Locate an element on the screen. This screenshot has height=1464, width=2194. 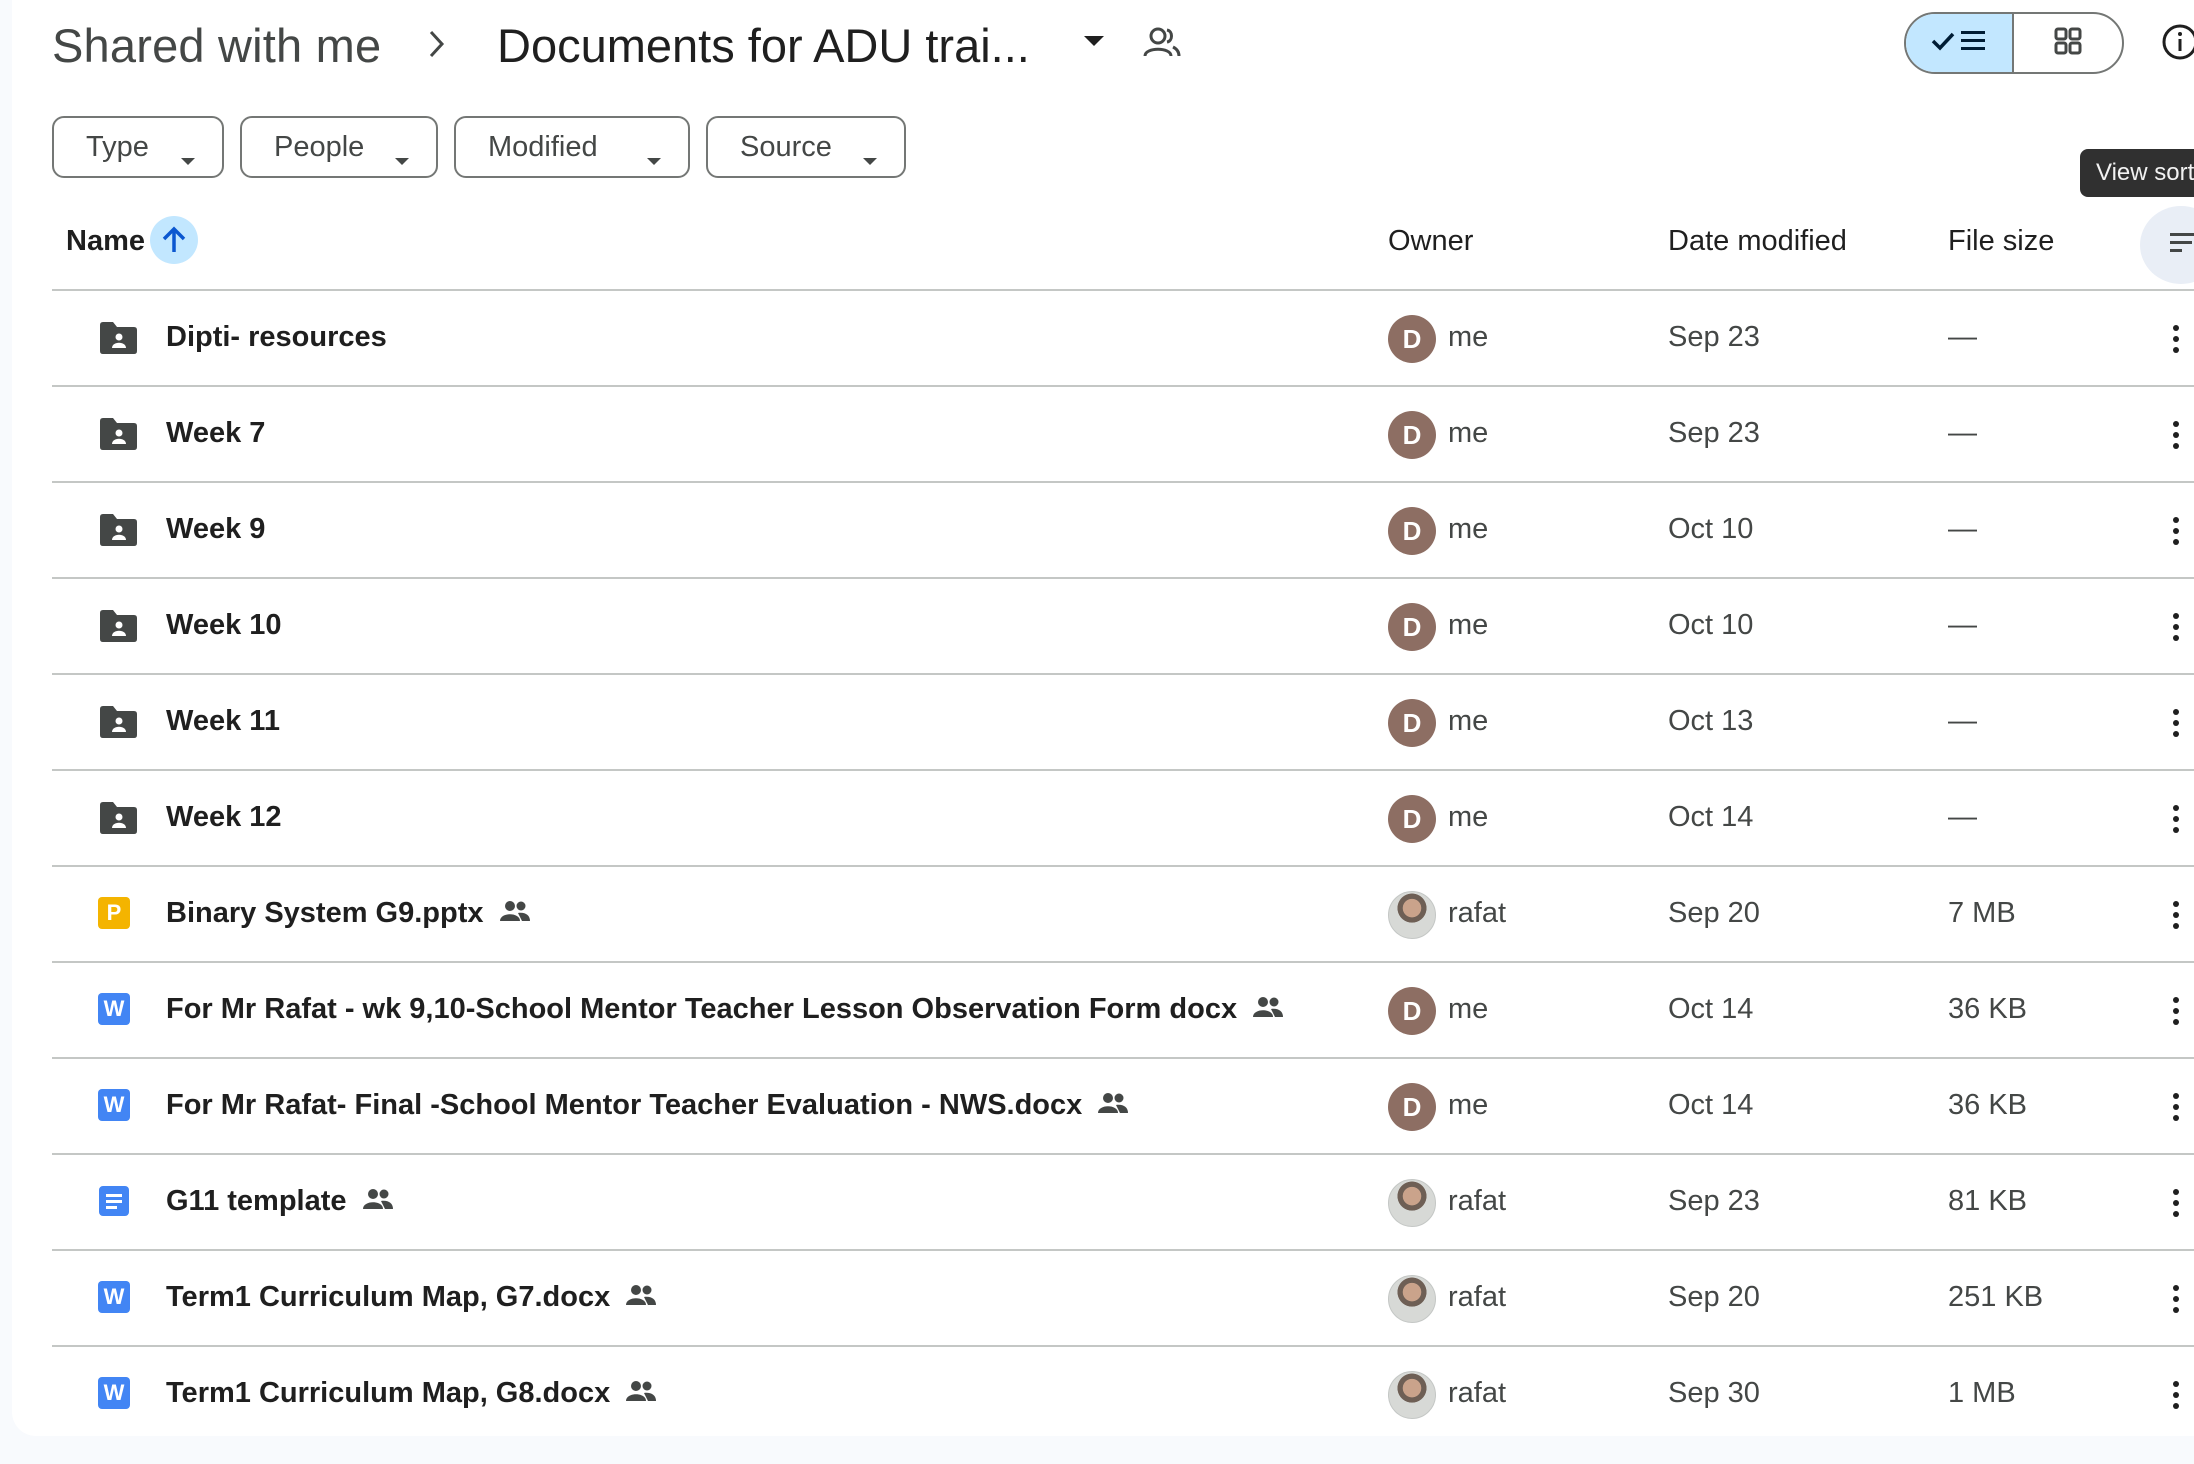
file-name: Term1 Curriculum Map, G8.docx is located at coordinates (388, 1393).